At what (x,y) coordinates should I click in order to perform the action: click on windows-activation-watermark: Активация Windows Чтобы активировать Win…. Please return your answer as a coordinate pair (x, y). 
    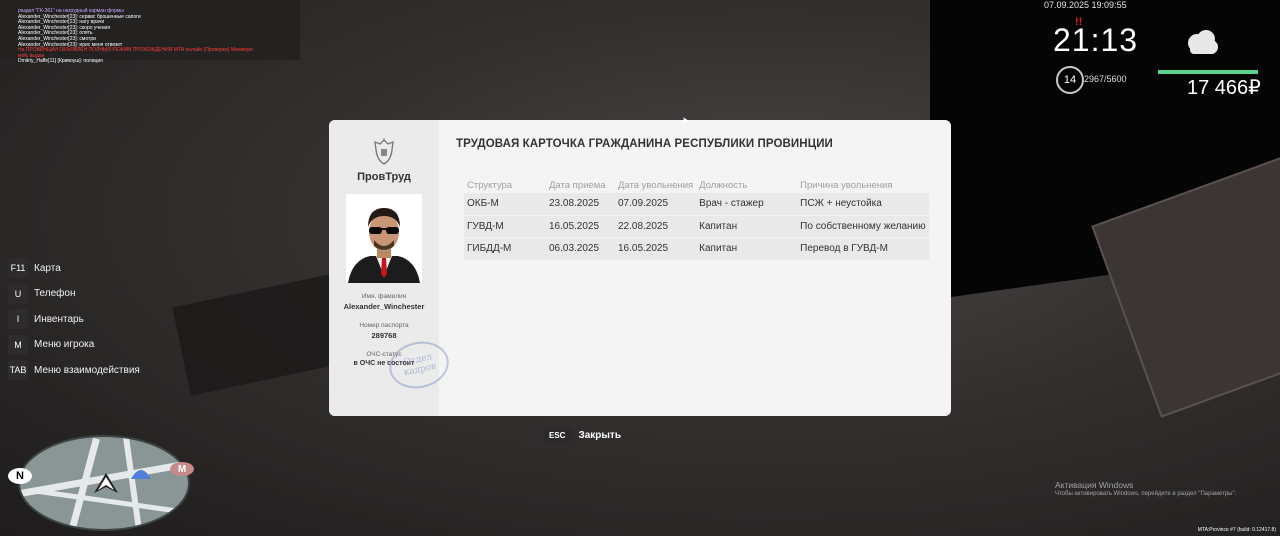
    Looking at the image, I should click on (1145, 488).